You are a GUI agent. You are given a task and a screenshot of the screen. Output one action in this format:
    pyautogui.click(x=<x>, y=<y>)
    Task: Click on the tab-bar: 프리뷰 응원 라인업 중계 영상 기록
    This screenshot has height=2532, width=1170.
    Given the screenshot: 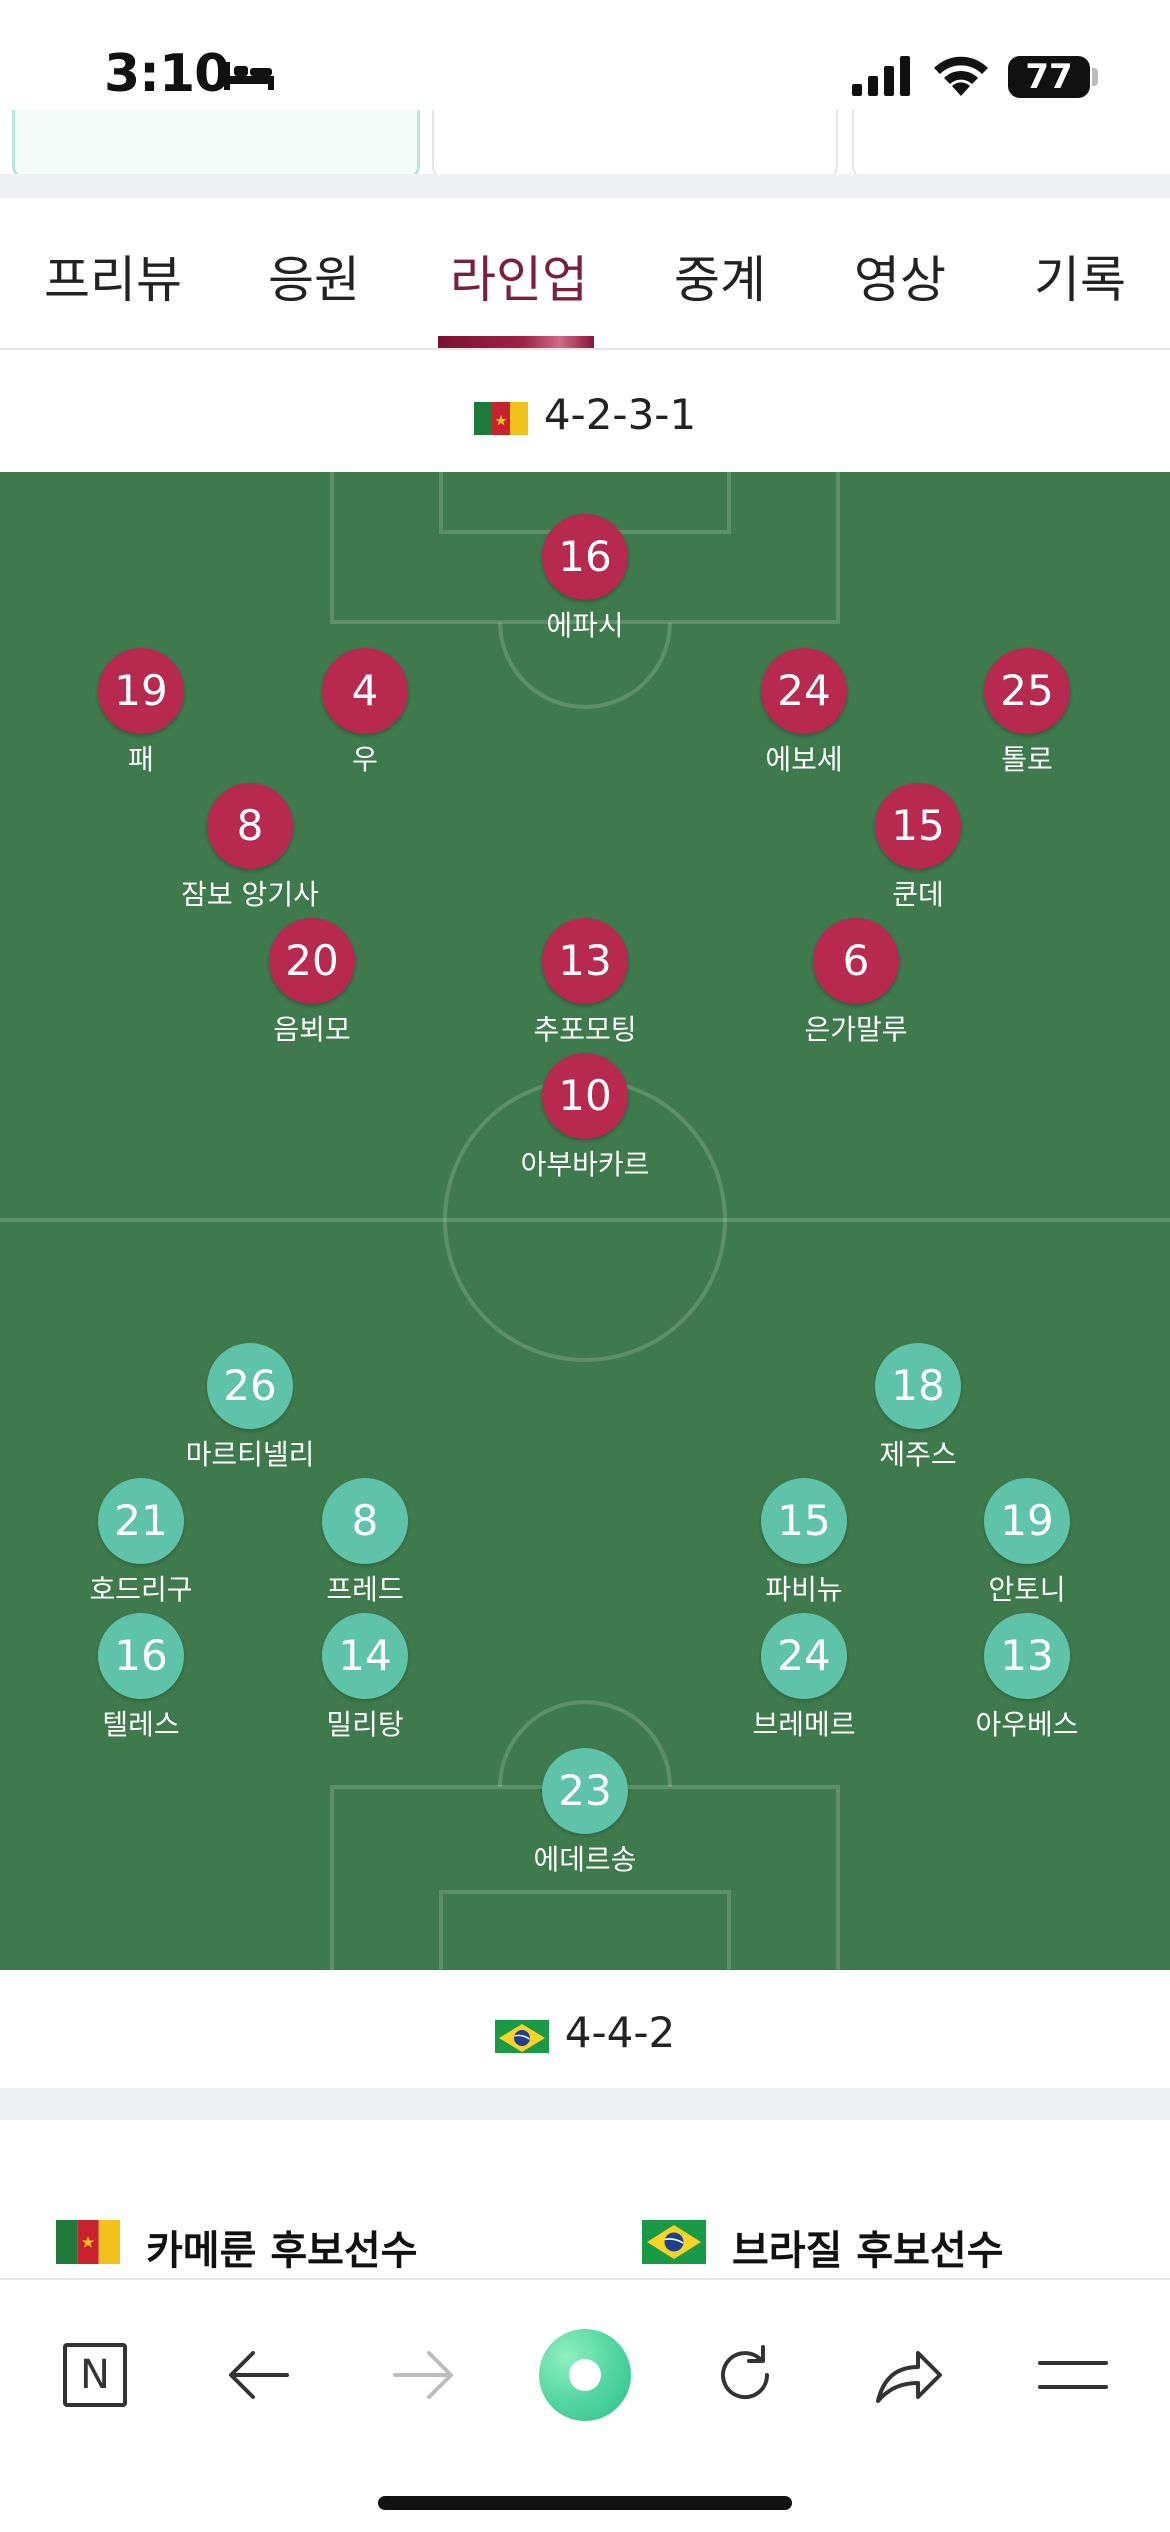 What is the action you would take?
    pyautogui.click(x=585, y=274)
    